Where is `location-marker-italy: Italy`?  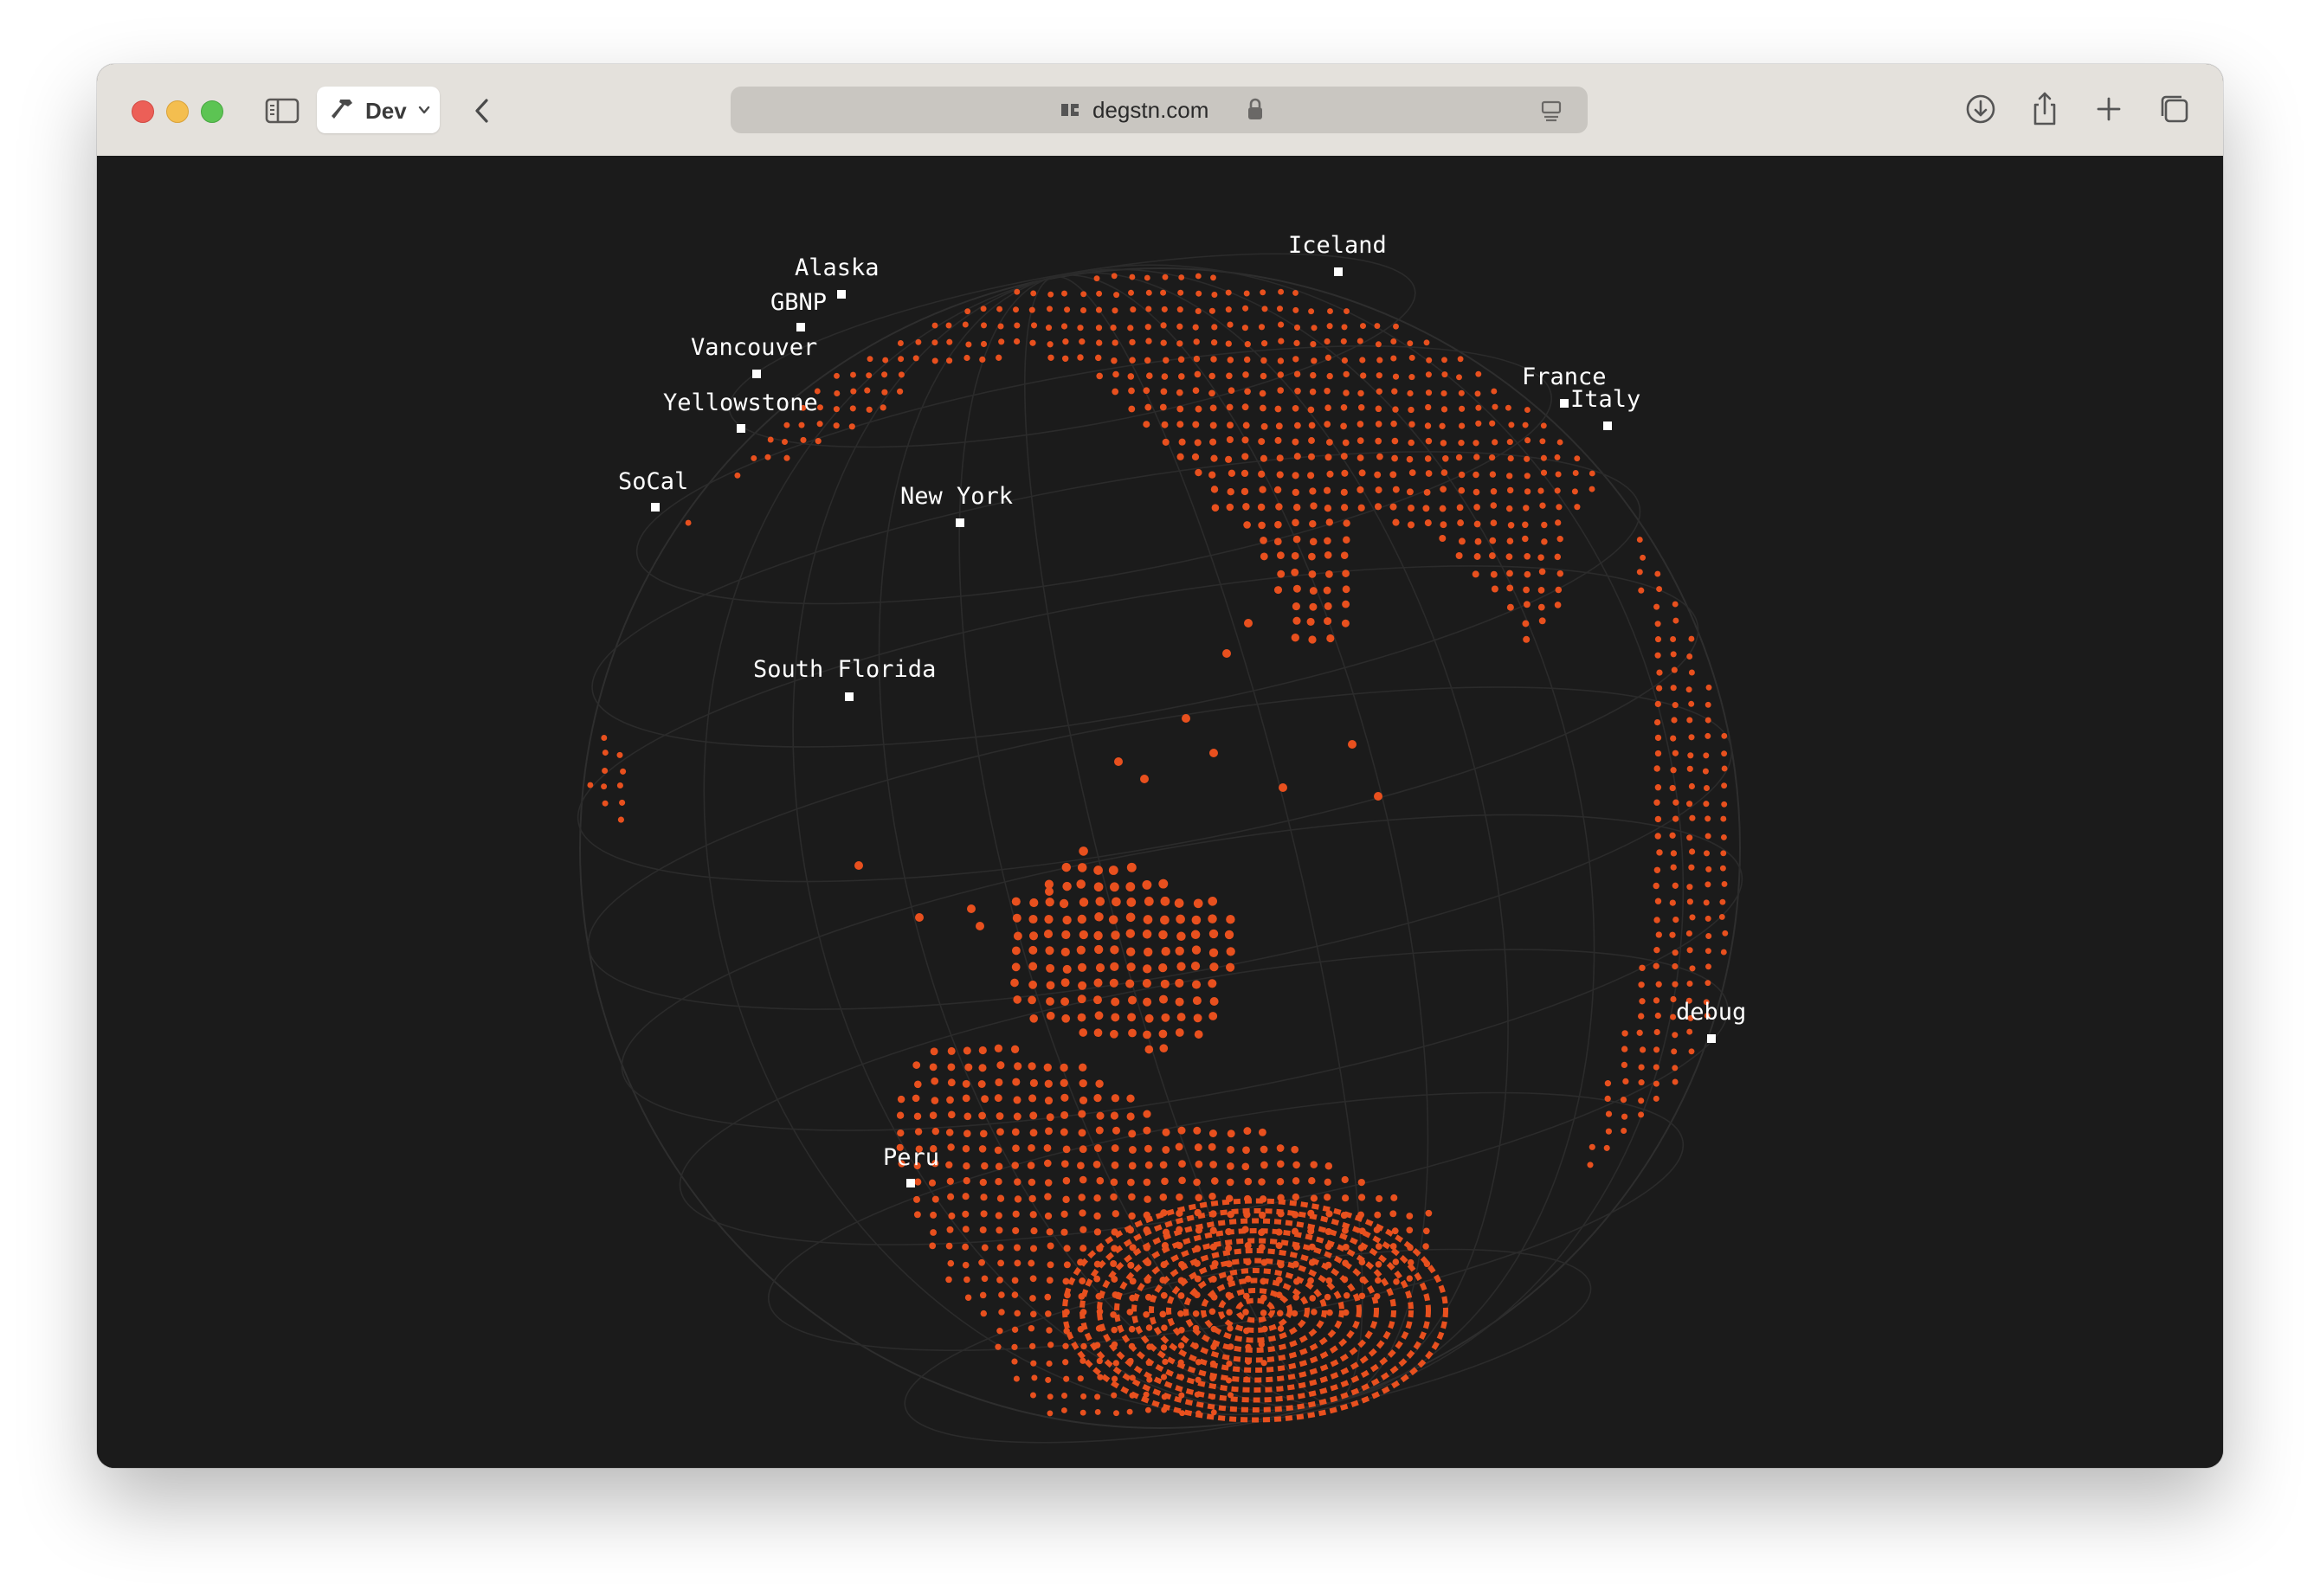
location-marker-italy: Italy is located at coordinates (1605, 408).